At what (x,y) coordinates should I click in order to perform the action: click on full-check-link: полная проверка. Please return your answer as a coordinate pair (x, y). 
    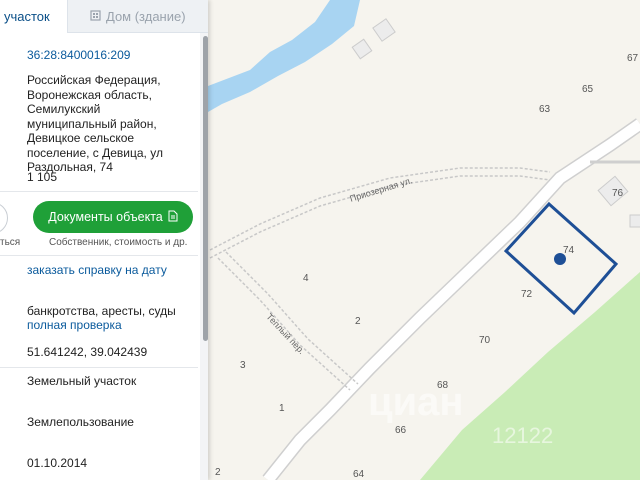
    Looking at the image, I should click on (74, 325).